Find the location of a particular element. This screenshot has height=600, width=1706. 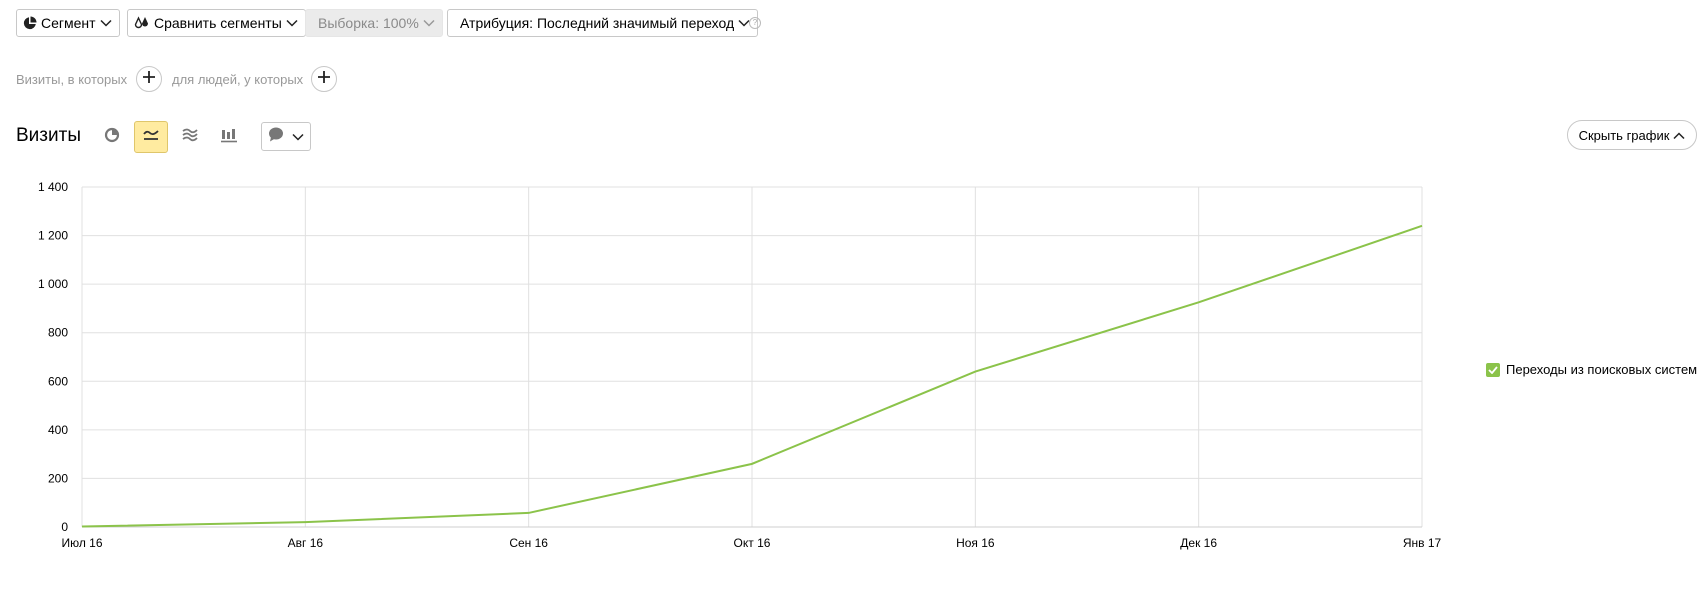

y-tick-label: 1 000 is located at coordinates (53, 284).